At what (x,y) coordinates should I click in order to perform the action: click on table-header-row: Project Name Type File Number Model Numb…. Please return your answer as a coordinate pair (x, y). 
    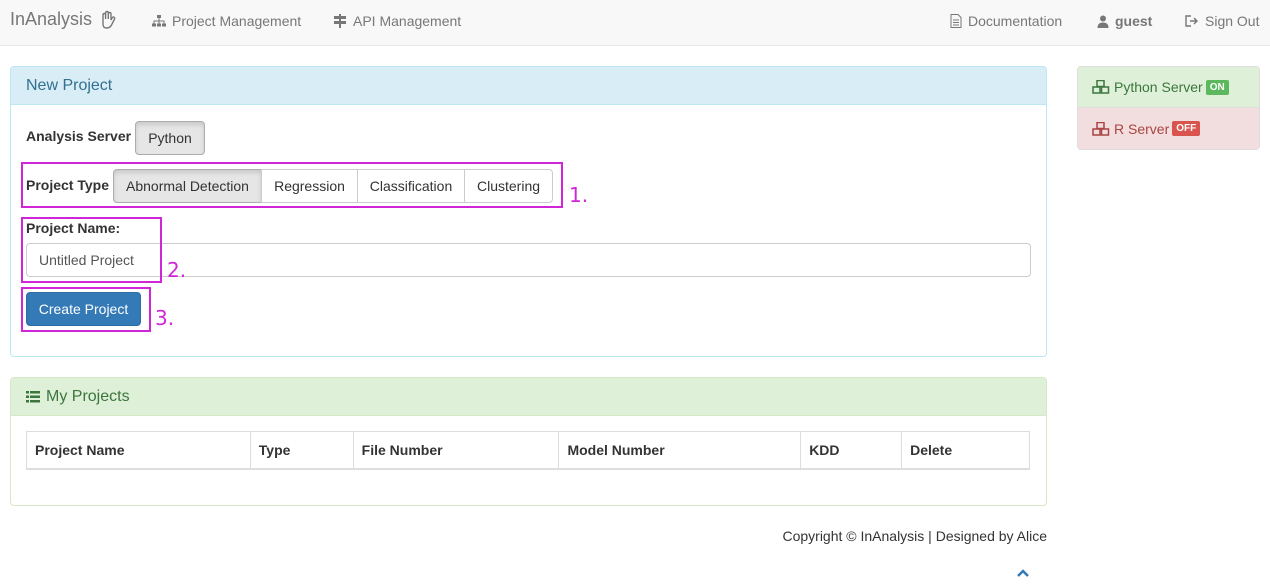
    Looking at the image, I should click on (528, 450).